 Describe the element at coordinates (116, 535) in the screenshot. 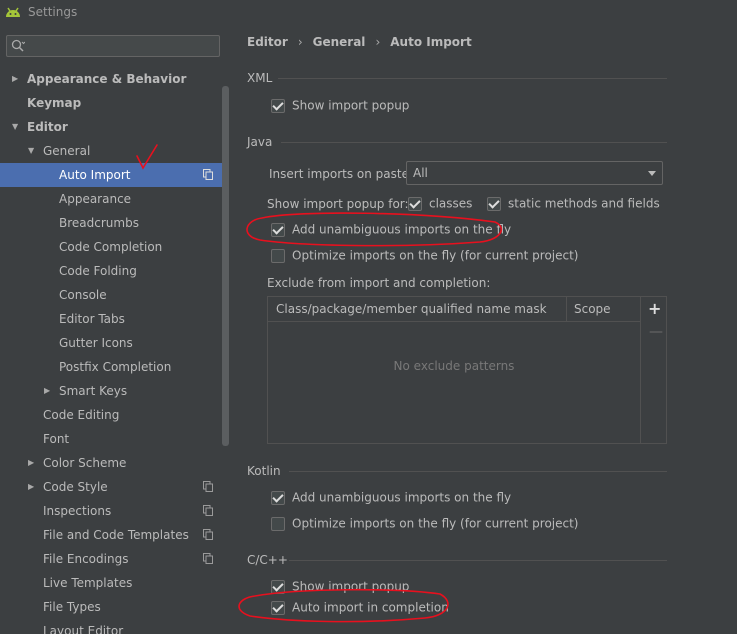

I see `sidebar-item-label: File and Code Templates` at that location.